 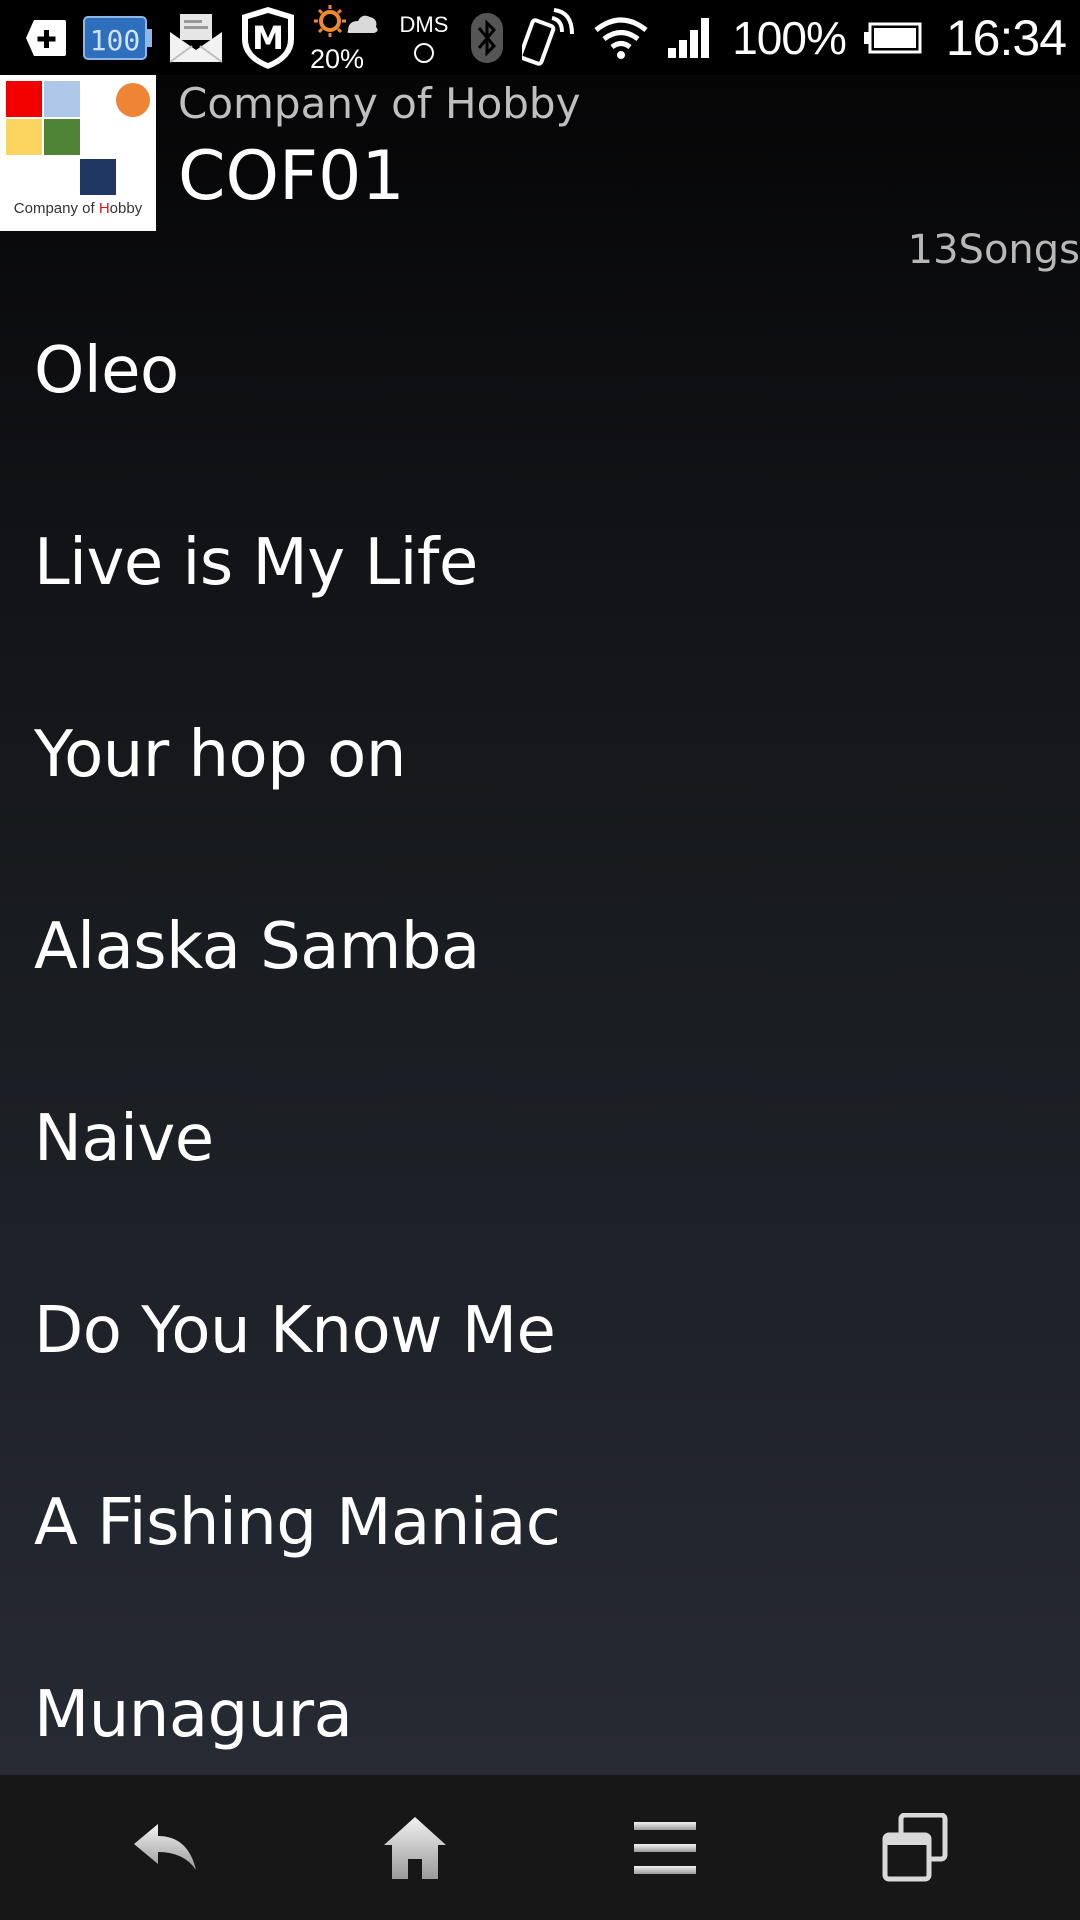 I want to click on song-title: Your hop on, so click(x=220, y=755).